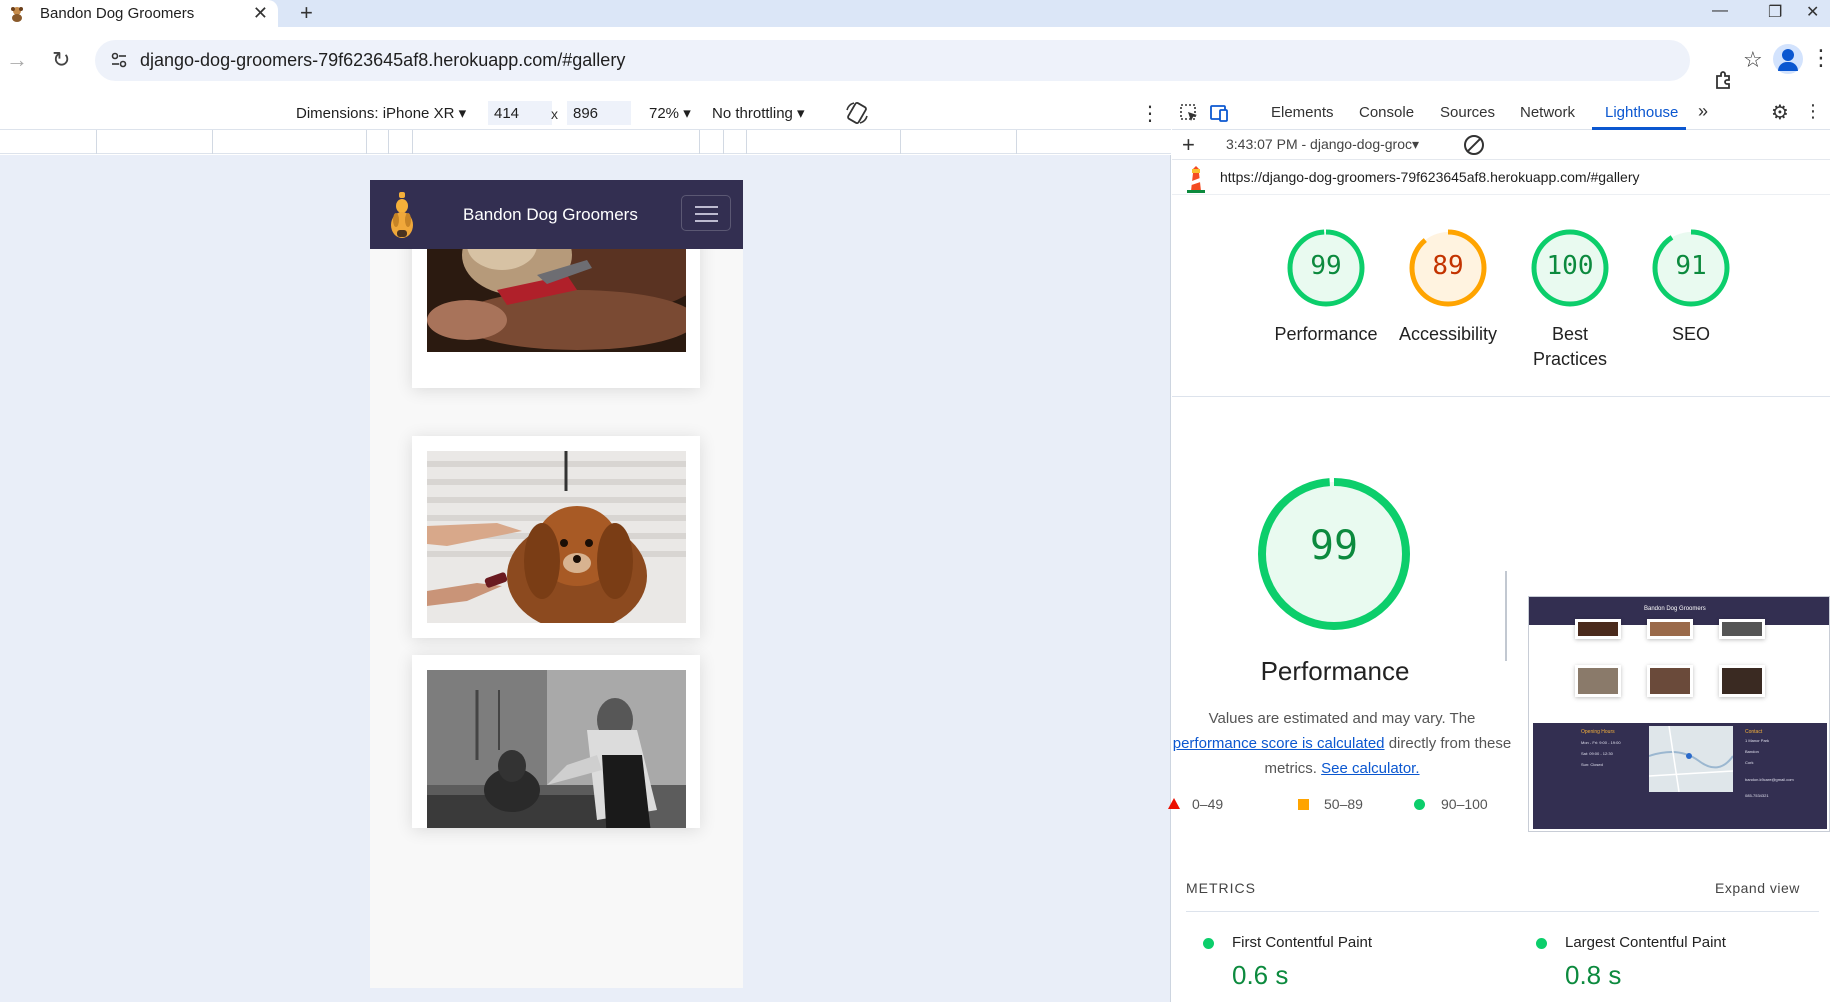 This screenshot has width=1830, height=1002. What do you see at coordinates (556, 537) in the screenshot?
I see `gallery-photo-spaniel-grooming` at bounding box center [556, 537].